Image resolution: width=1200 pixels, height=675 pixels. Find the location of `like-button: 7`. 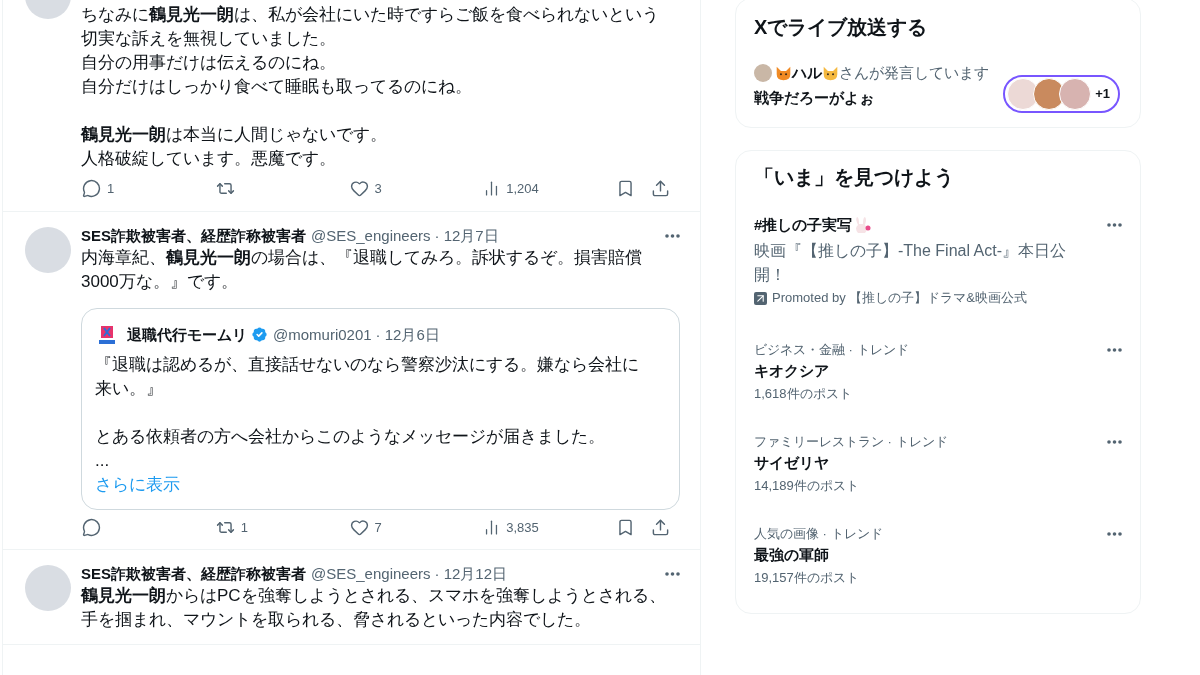

like-button: 7 is located at coordinates (365, 527).